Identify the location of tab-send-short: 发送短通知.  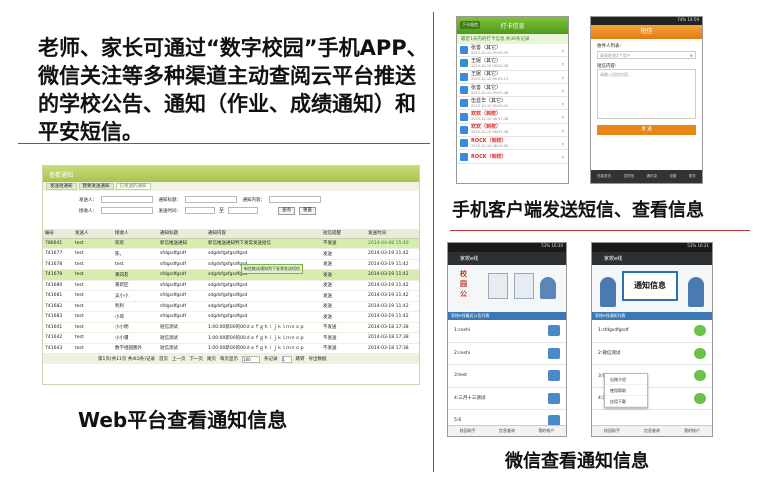
(61, 186).